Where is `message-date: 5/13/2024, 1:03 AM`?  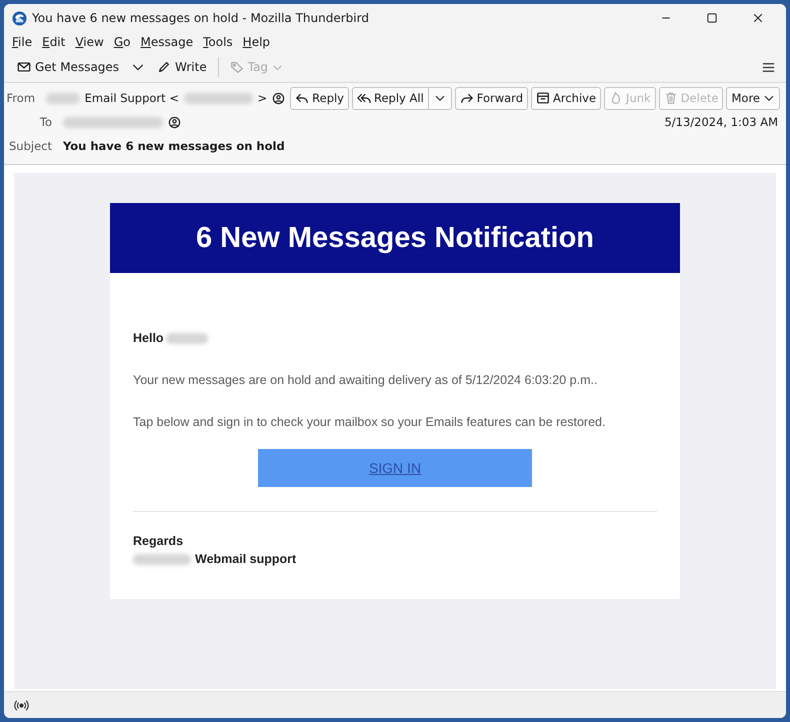
message-date: 5/13/2024, 1:03 AM is located at coordinates (721, 122).